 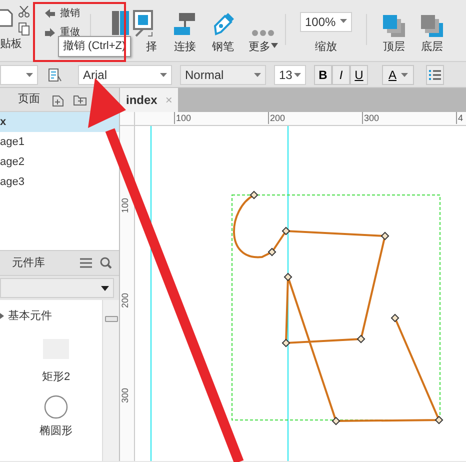 What do you see at coordinates (223, 47) in the screenshot?
I see `tool-label: 钢笔` at bounding box center [223, 47].